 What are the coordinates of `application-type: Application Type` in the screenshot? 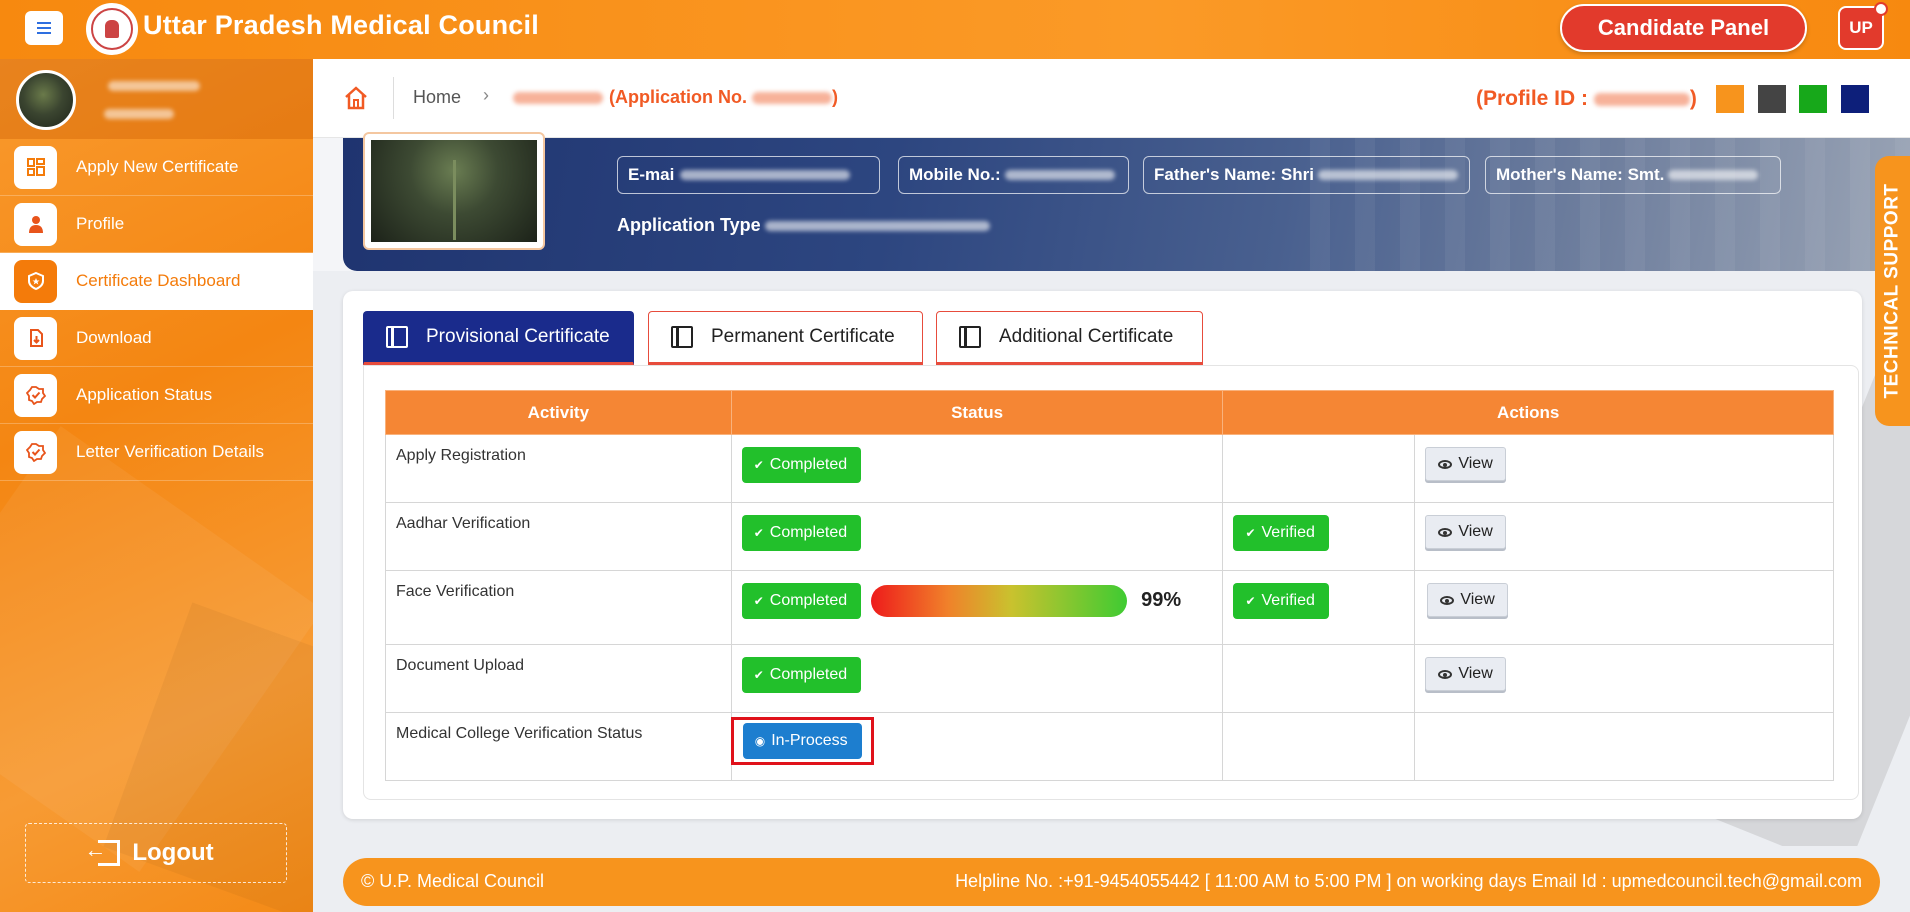 It's located at (803, 225).